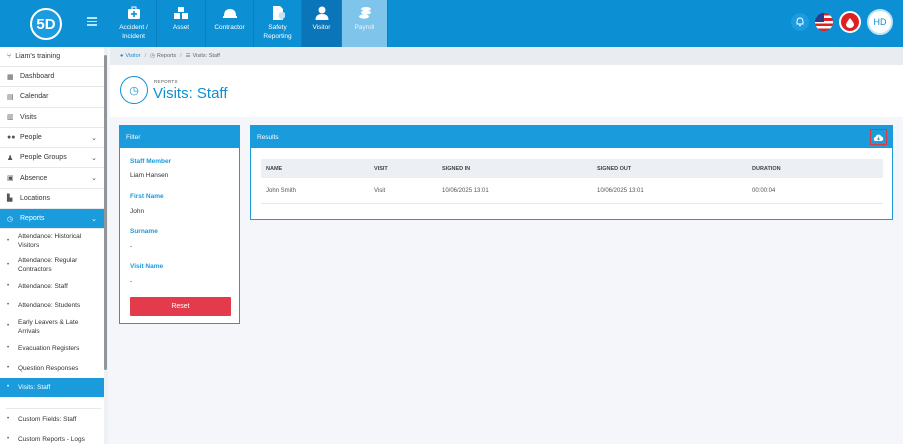 The height and width of the screenshot is (444, 903). I want to click on sidebar-item-label: Absence, so click(34, 178).